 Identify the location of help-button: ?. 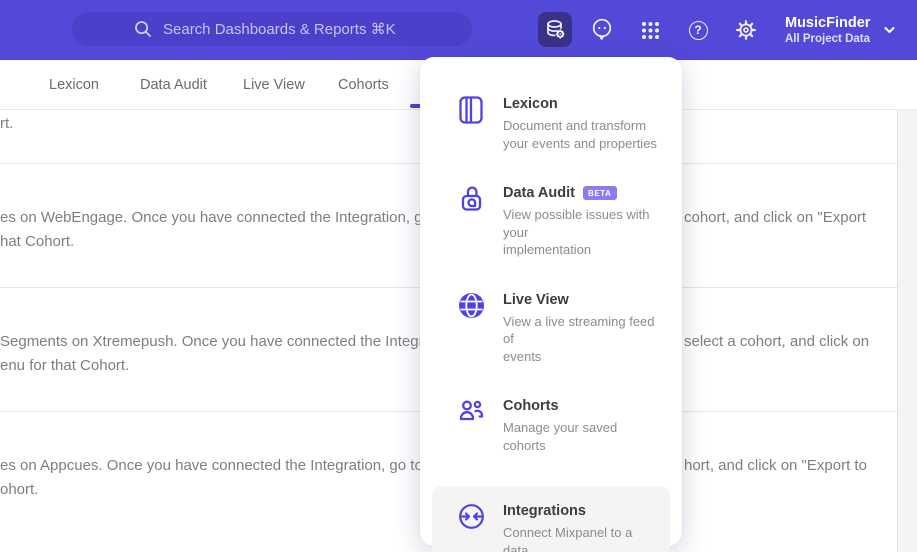
(698, 30).